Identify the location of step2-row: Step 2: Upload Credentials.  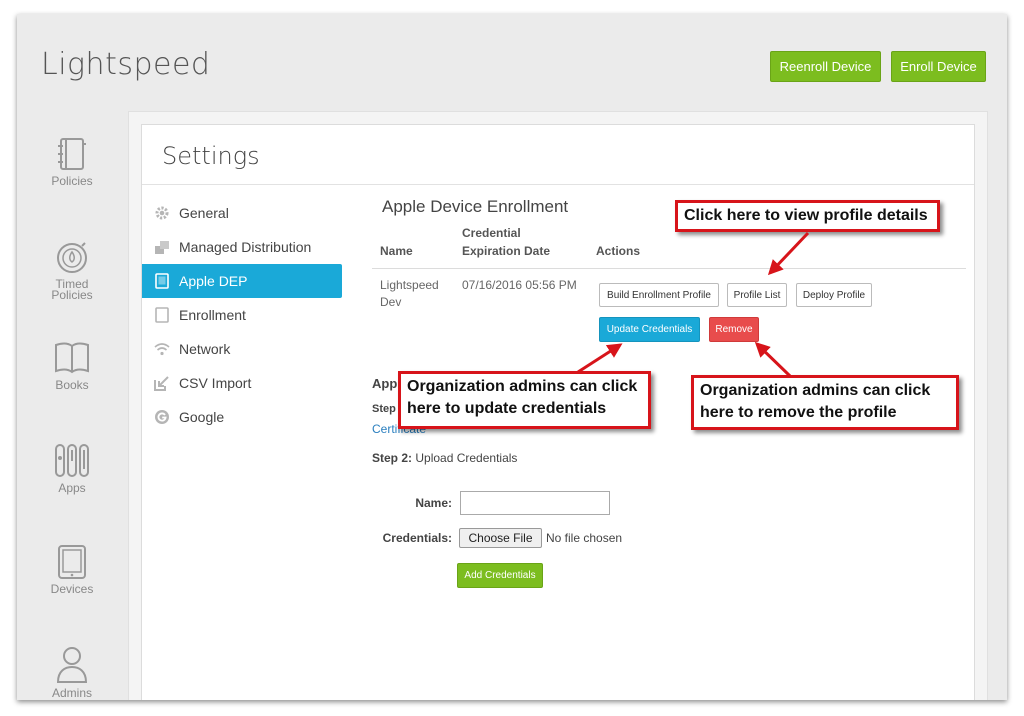
(444, 458).